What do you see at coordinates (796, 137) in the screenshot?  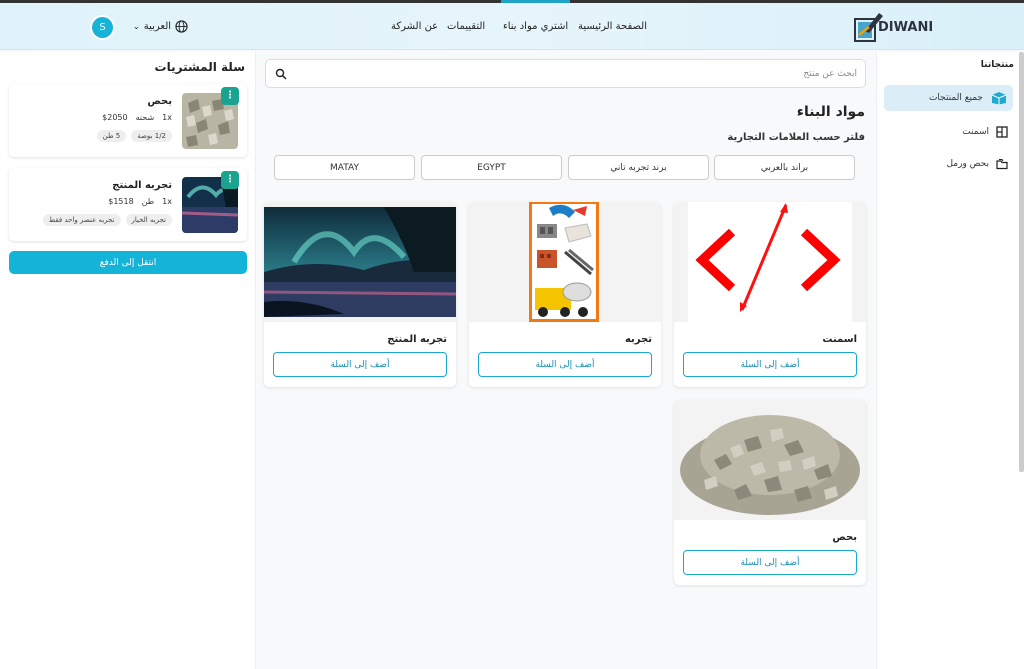 I see `brand-filter-title: فلتر حسب العلامات التجارية` at bounding box center [796, 137].